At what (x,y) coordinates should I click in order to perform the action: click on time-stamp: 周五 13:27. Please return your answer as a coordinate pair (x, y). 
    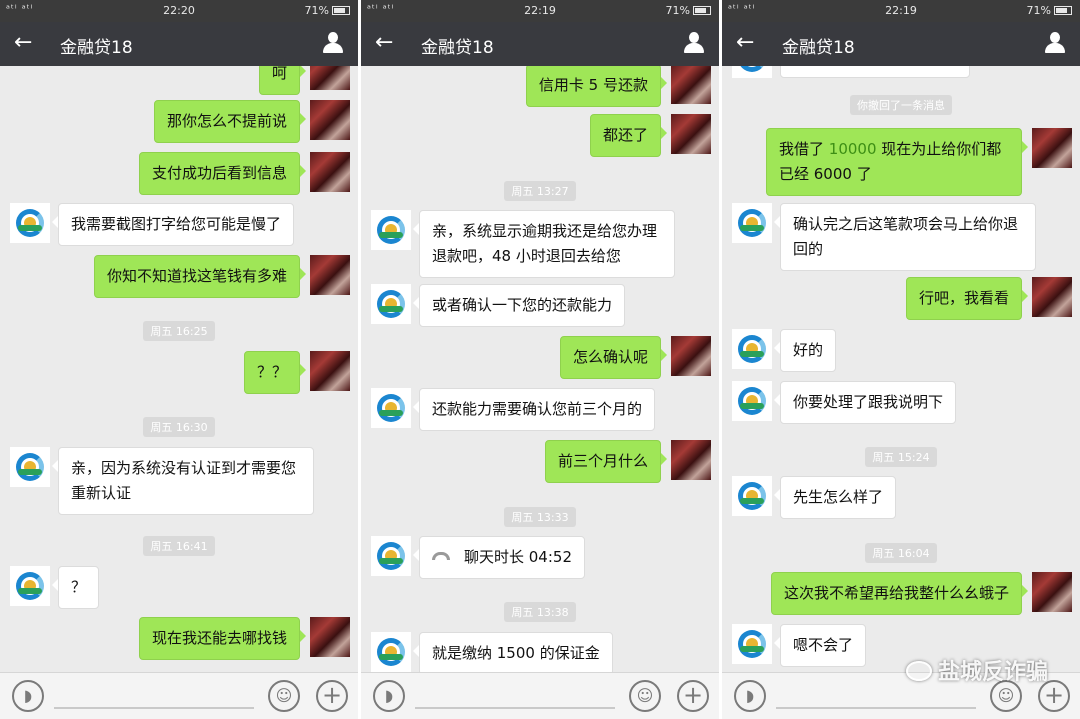
    Looking at the image, I should click on (540, 190).